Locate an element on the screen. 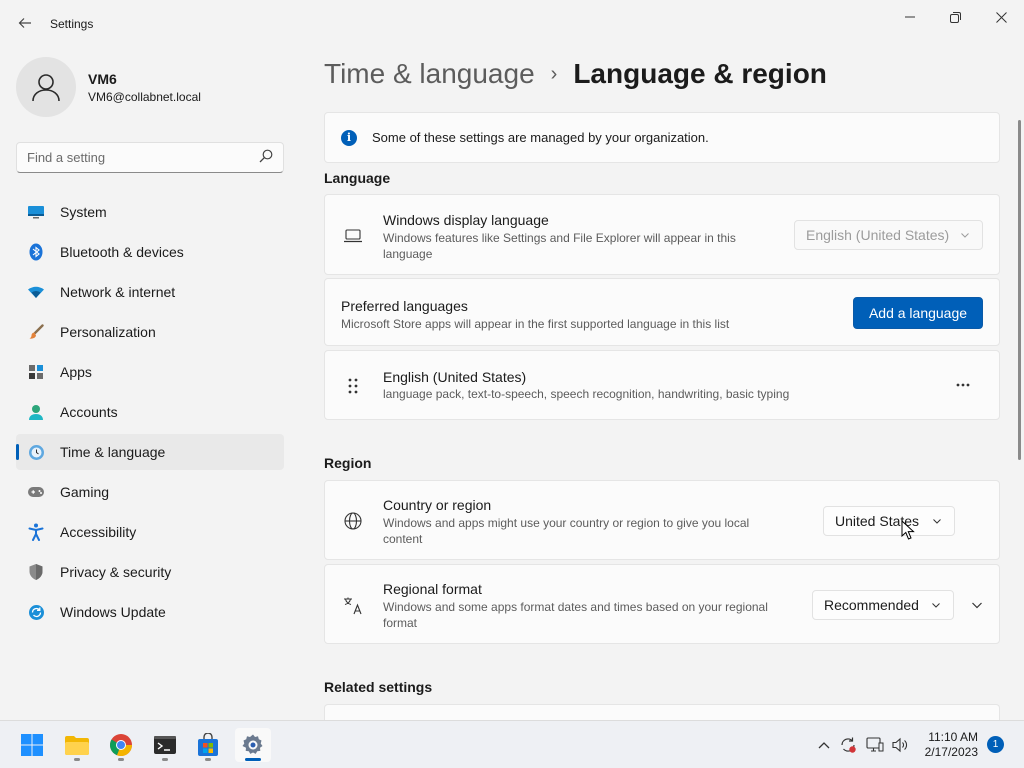 The height and width of the screenshot is (768, 1024). sidebar-item-bluetooth: Bluetooth & devices is located at coordinates (150, 252).